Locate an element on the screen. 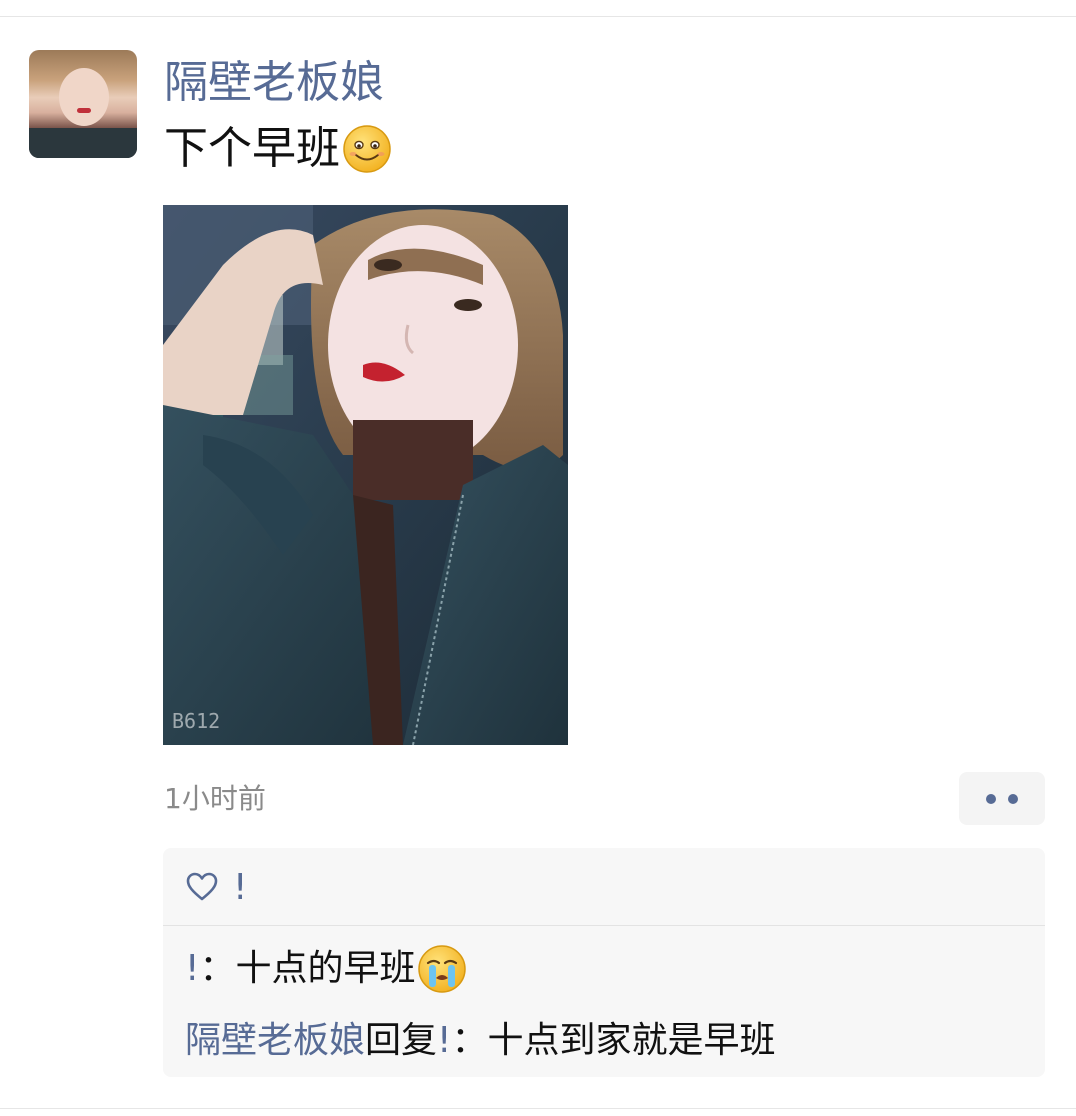 The width and height of the screenshot is (1076, 1116). post-text: 下个早班 is located at coordinates (278, 149).